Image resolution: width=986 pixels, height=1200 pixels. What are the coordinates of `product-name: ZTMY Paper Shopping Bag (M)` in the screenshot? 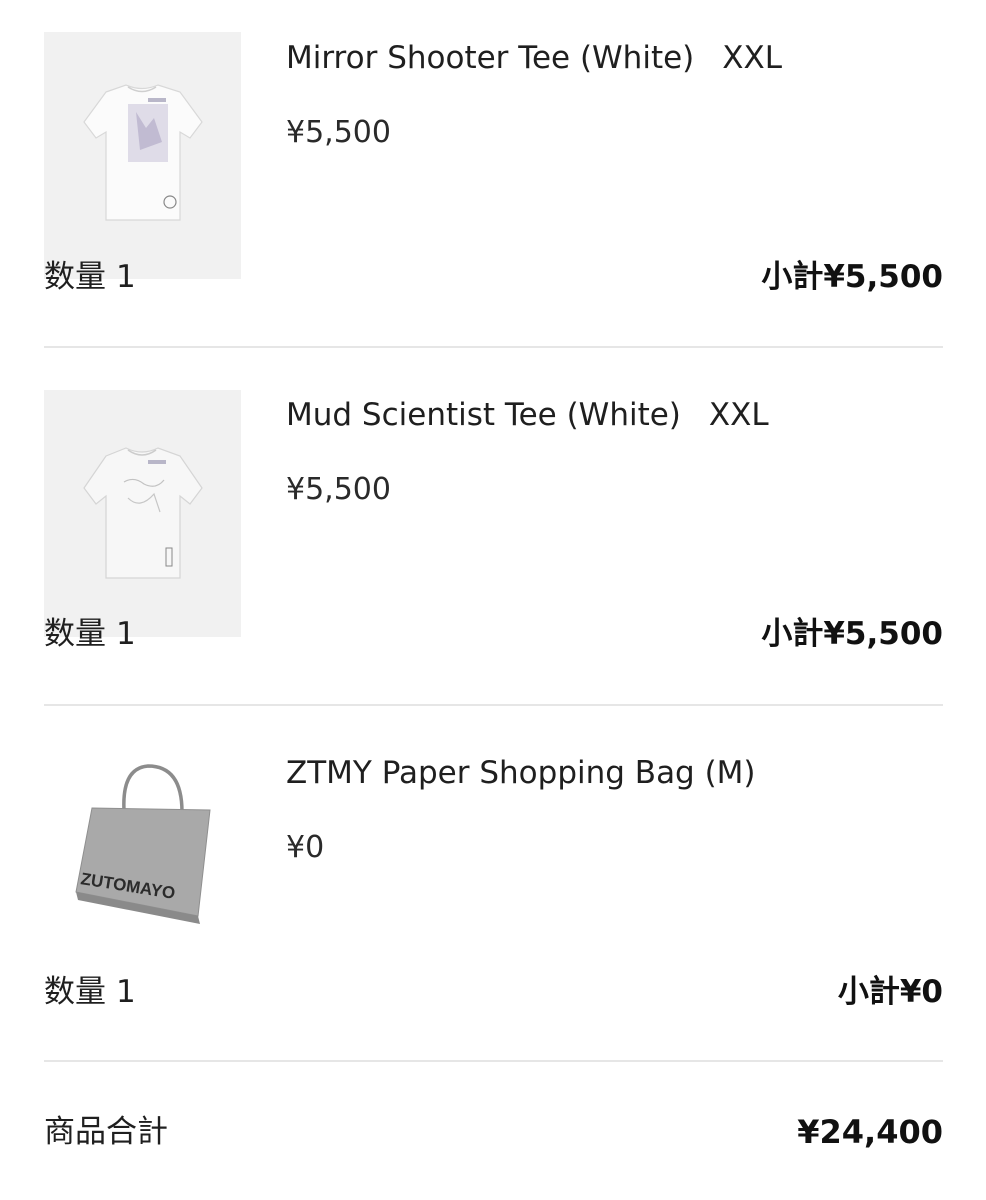 It's located at (521, 773).